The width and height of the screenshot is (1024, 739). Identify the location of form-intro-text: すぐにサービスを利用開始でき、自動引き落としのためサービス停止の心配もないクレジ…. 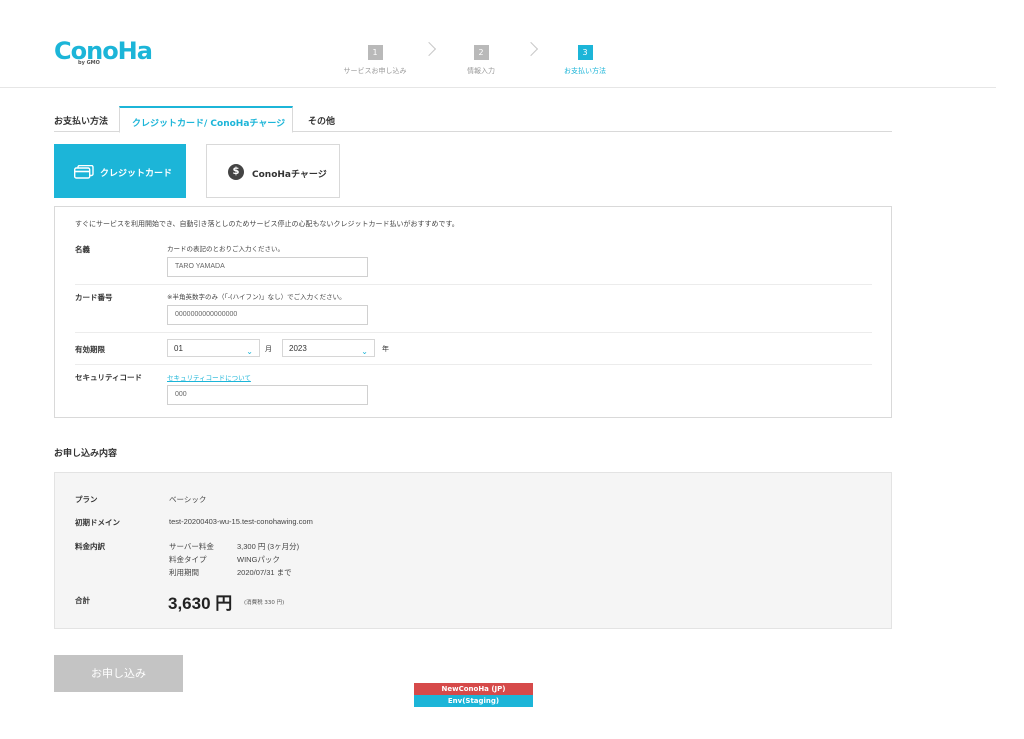
(267, 224).